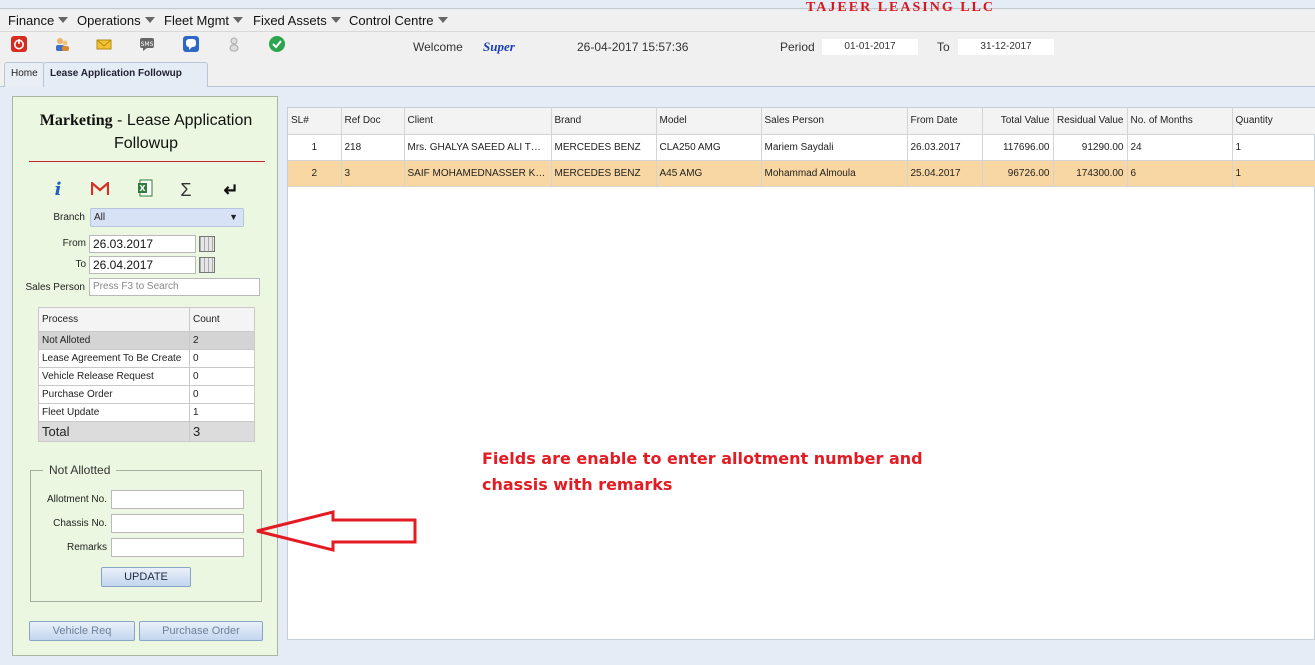 The height and width of the screenshot is (665, 1315). I want to click on menu-operations: Operations, so click(116, 20).